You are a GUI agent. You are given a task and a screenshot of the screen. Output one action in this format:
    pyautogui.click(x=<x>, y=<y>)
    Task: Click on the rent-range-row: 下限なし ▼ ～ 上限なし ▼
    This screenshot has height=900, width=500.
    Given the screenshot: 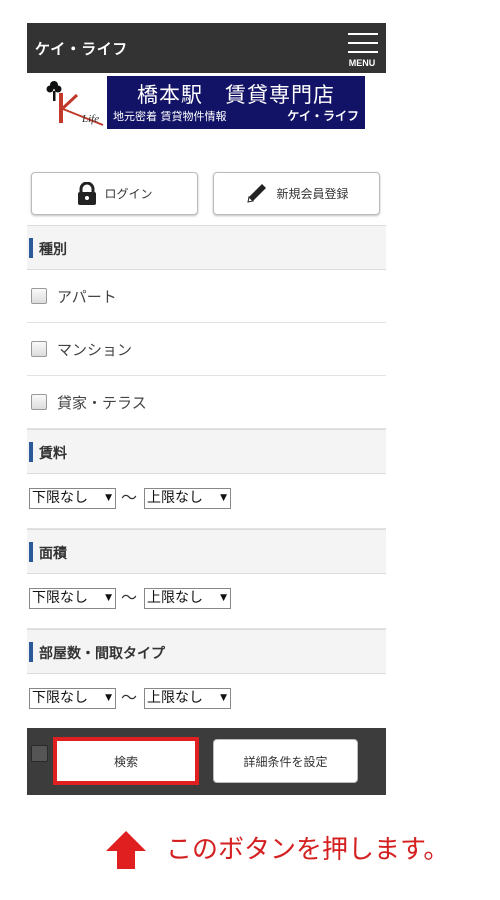 What is the action you would take?
    pyautogui.click(x=206, y=501)
    